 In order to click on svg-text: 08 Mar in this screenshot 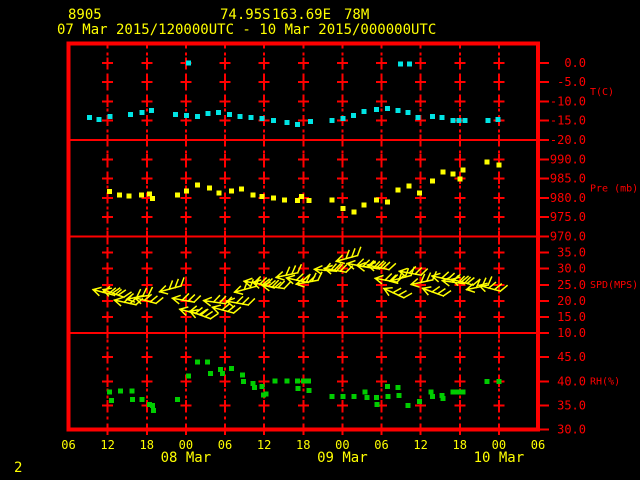, I will do `click(186, 458)`.